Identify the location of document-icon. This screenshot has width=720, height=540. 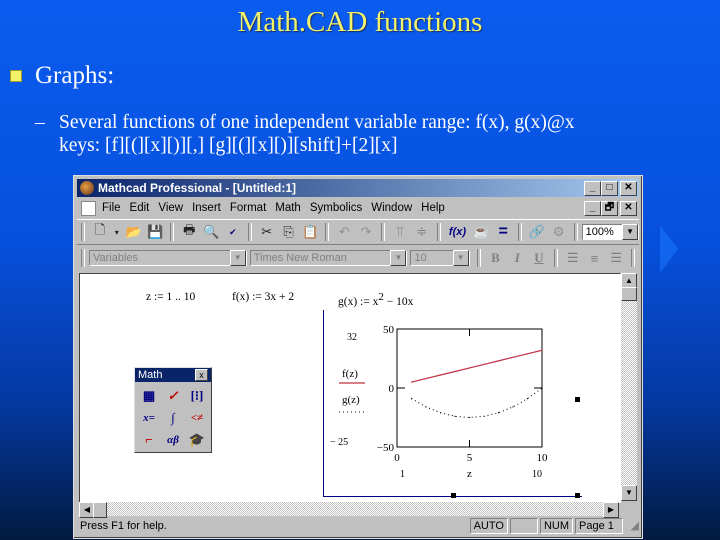
(88, 208).